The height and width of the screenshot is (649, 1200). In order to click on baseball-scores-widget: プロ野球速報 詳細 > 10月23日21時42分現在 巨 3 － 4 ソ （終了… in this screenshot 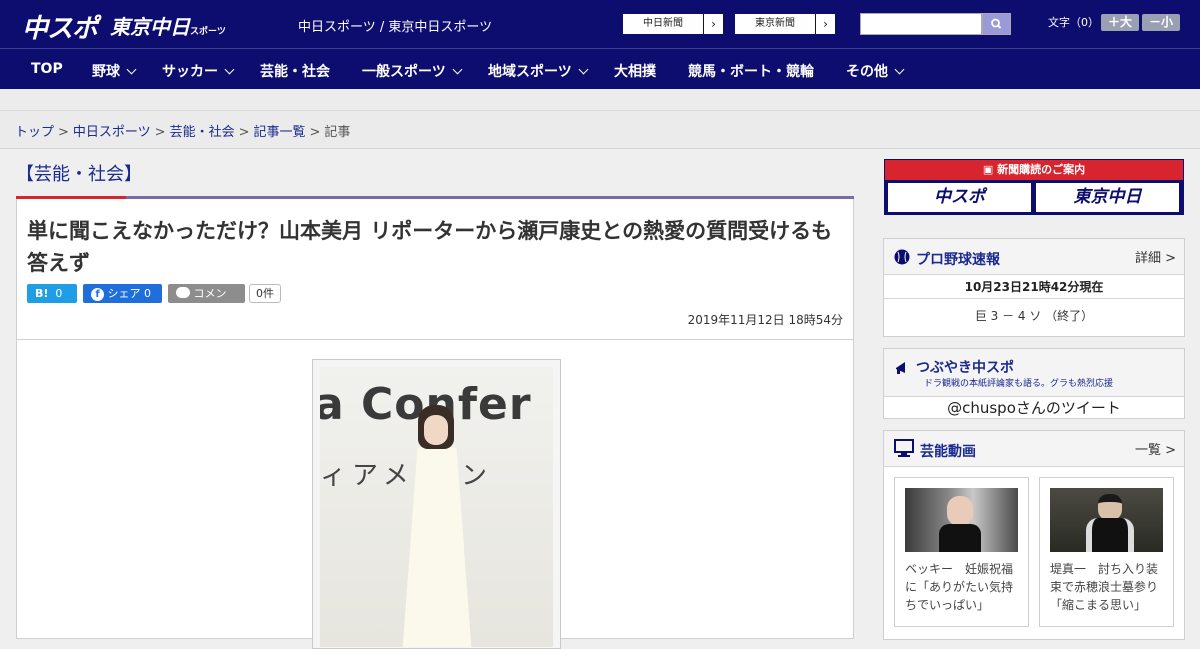, I will do `click(1034, 287)`.